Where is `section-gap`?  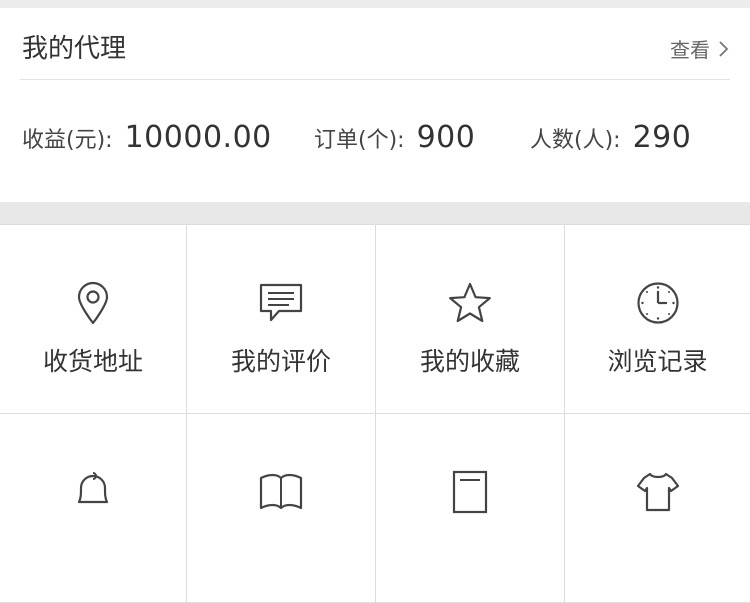 section-gap is located at coordinates (375, 213).